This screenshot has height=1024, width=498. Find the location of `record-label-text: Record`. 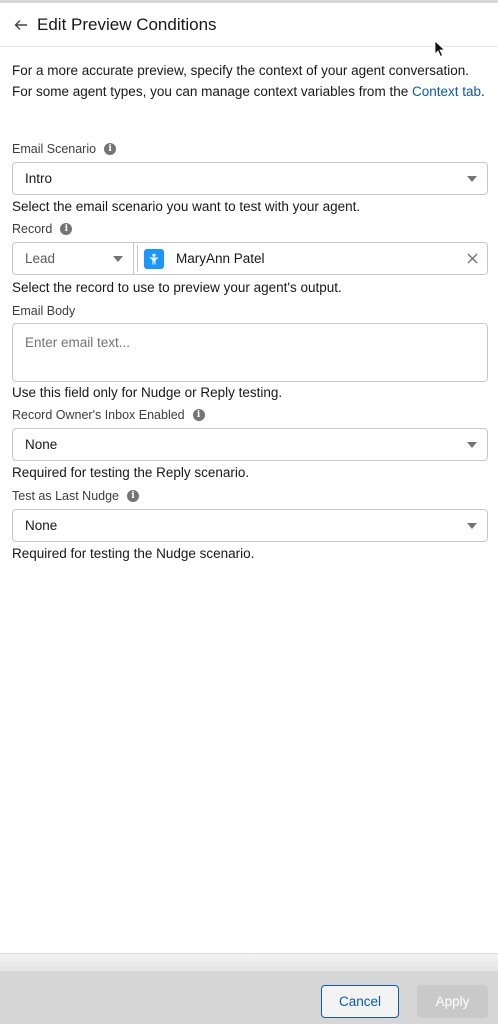

record-label-text: Record is located at coordinates (32, 229).